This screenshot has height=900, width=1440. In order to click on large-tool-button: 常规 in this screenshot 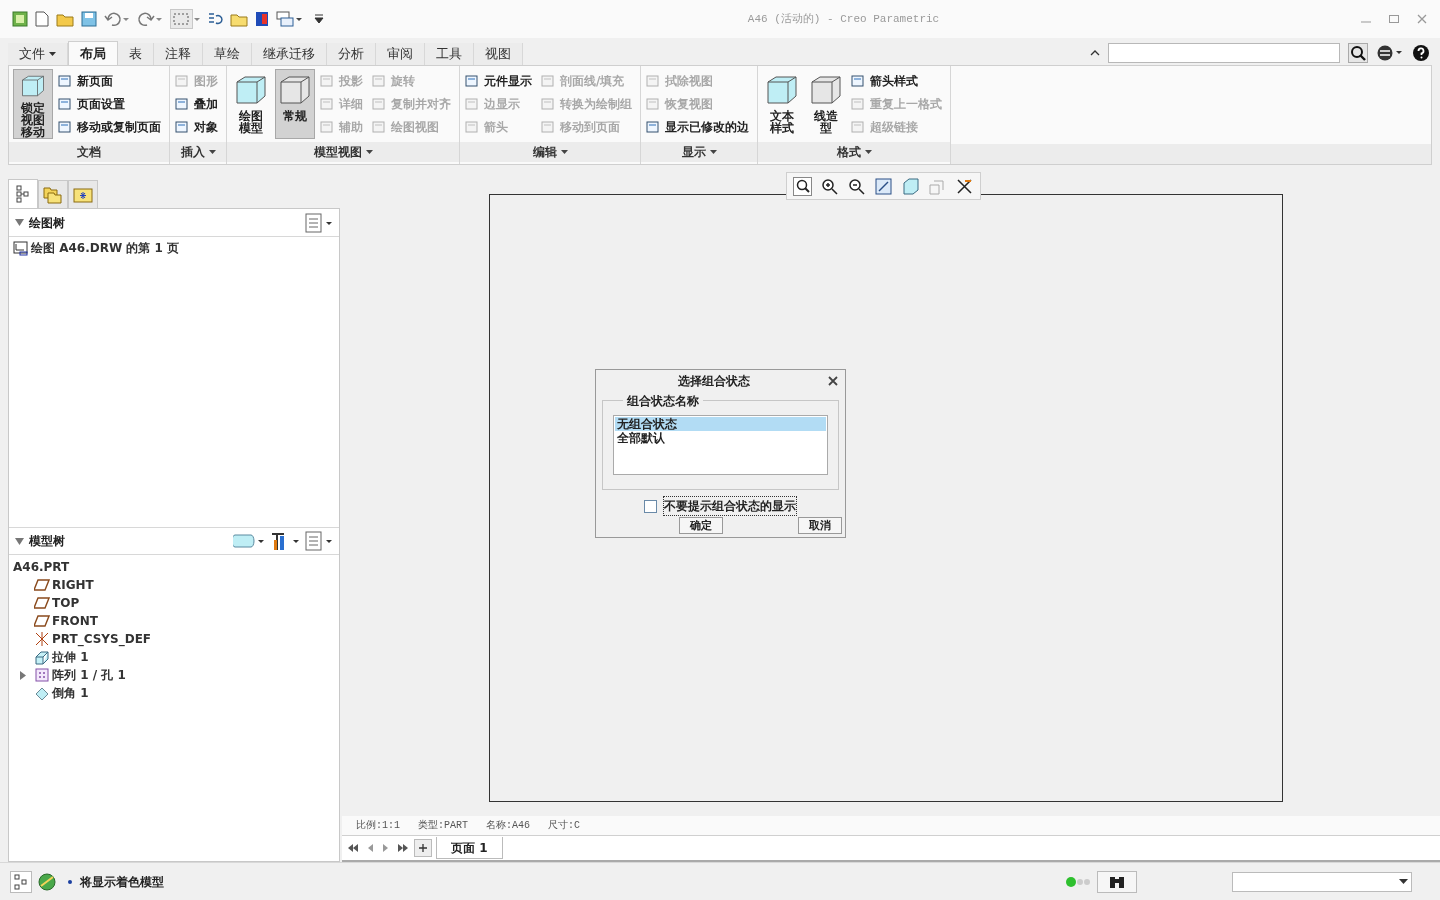, I will do `click(295, 104)`.